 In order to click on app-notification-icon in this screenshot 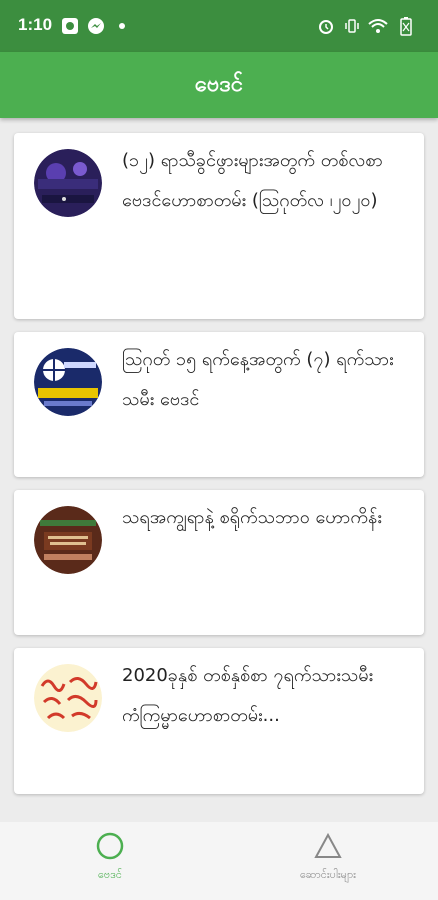, I will do `click(70, 26)`.